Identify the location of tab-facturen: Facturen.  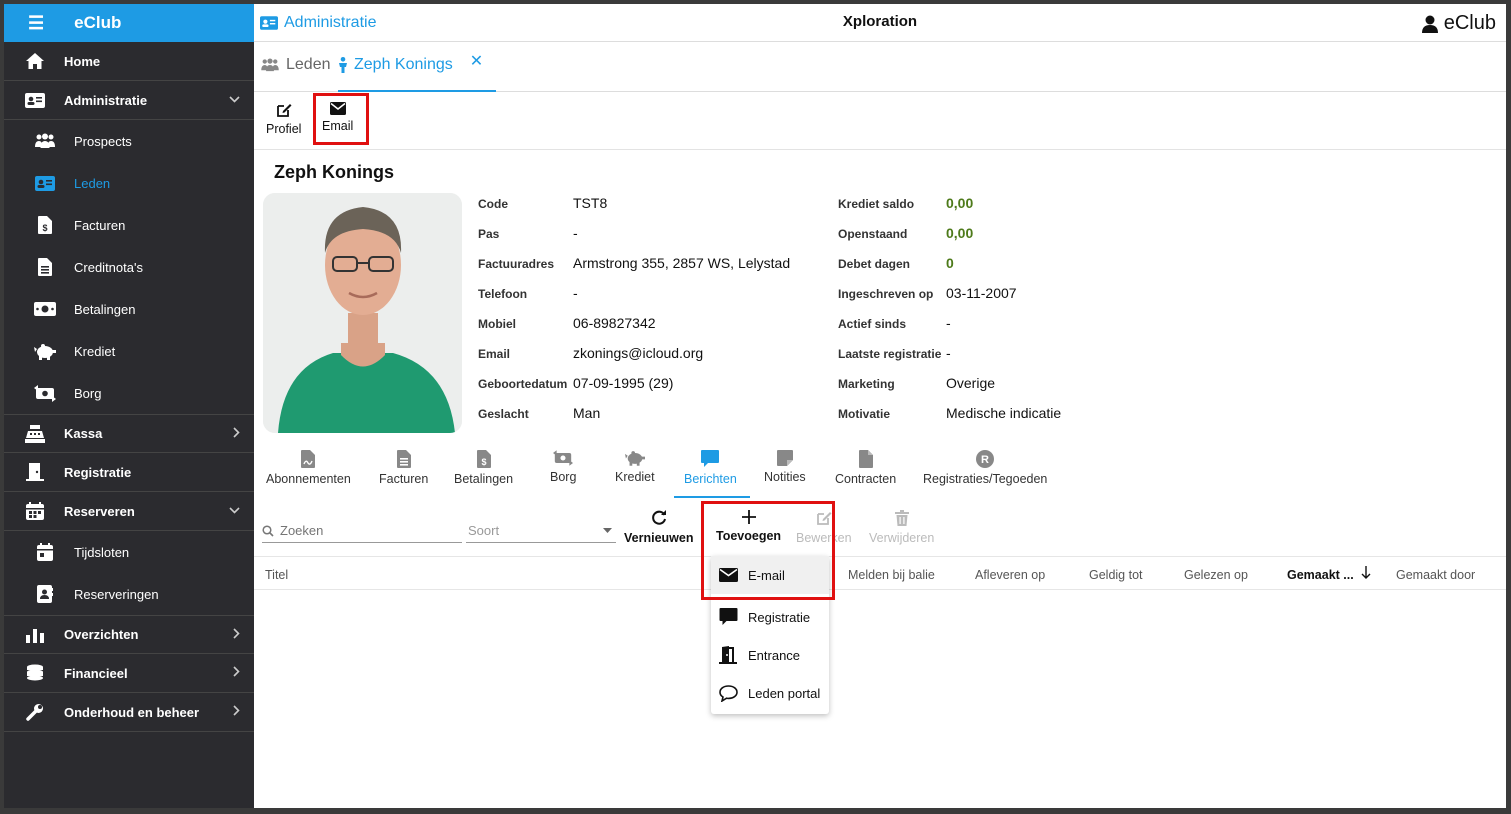
(403, 468).